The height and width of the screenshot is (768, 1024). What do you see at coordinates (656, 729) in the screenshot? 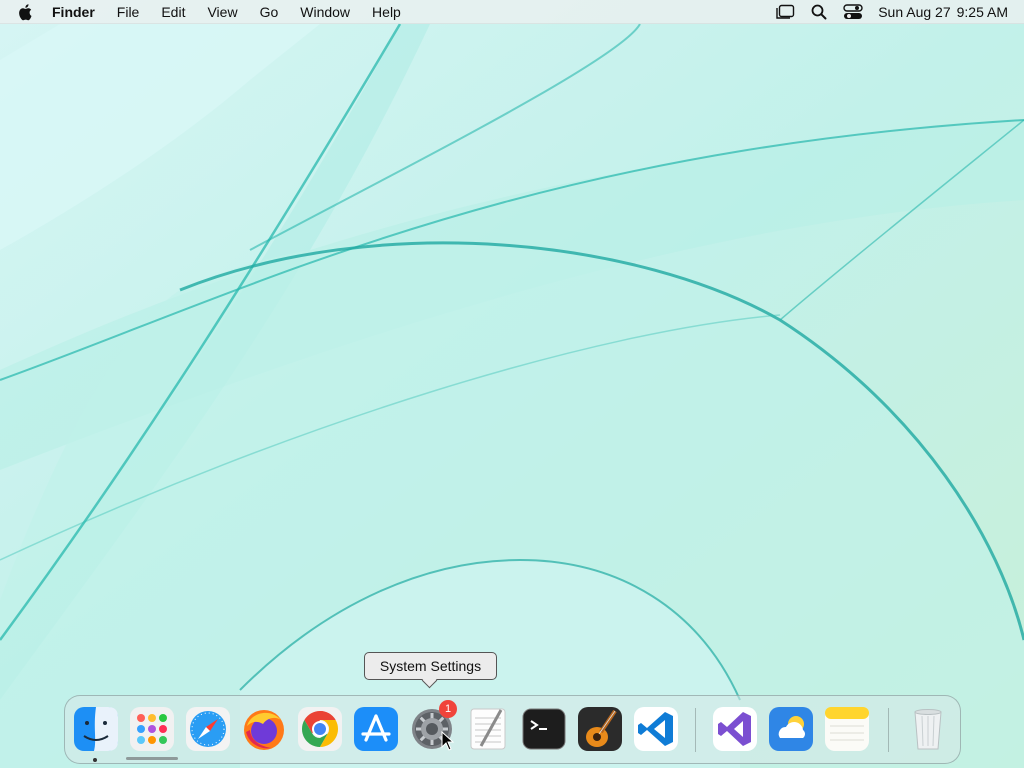
I see `vscode-icon` at bounding box center [656, 729].